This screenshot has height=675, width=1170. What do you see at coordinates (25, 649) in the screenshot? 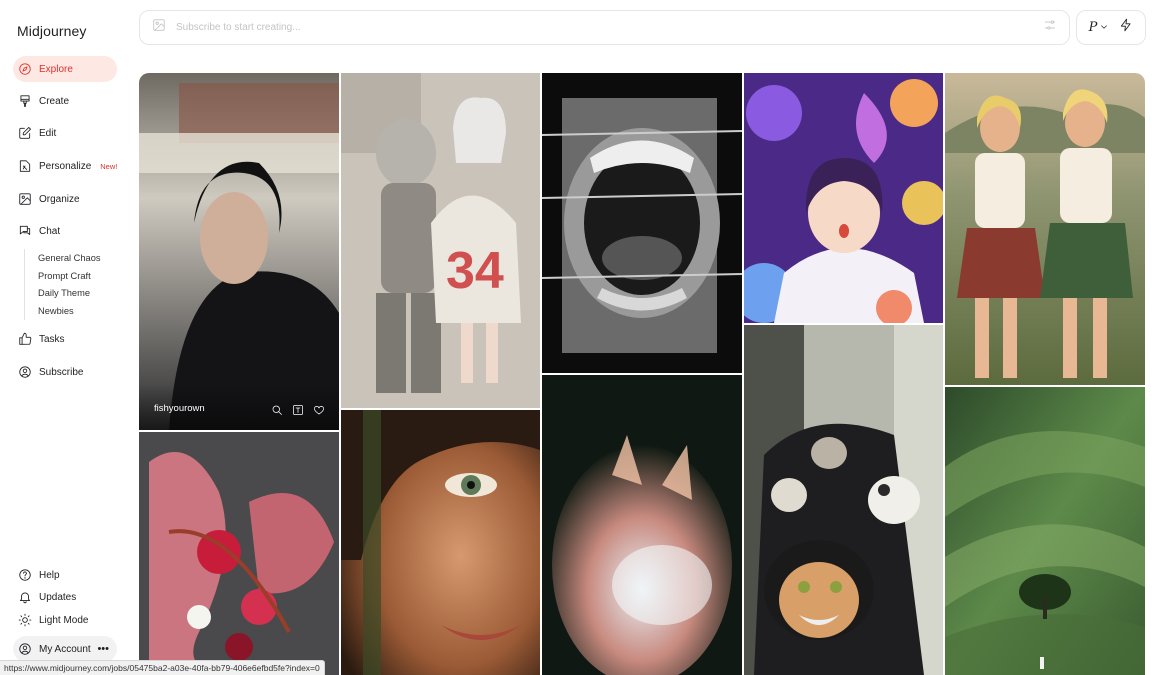
I see `account-icon` at bounding box center [25, 649].